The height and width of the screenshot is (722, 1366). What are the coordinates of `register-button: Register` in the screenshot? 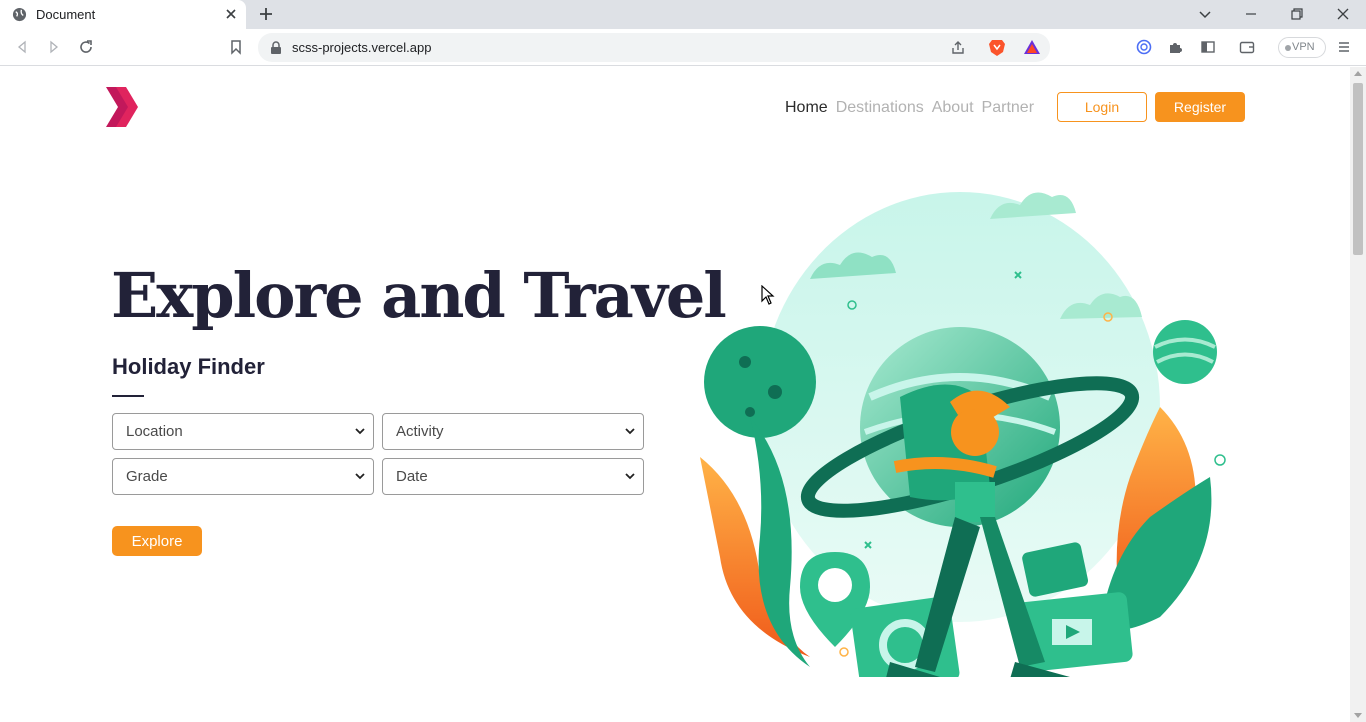 It's located at (1200, 107).